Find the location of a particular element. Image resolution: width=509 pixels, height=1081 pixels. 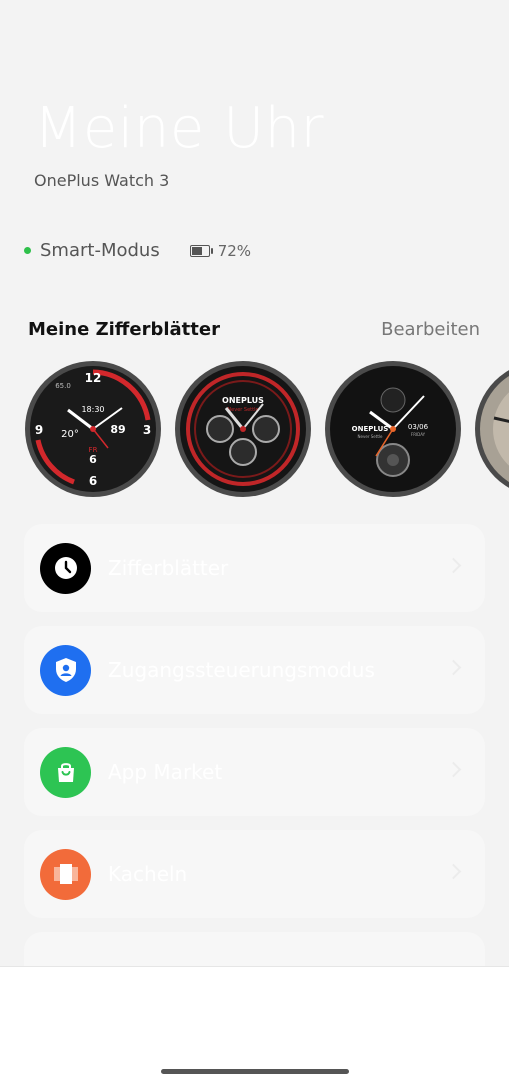

menu-item-zugangssteuerung: Zugangssteuerungsmodus is located at coordinates (254, 670).